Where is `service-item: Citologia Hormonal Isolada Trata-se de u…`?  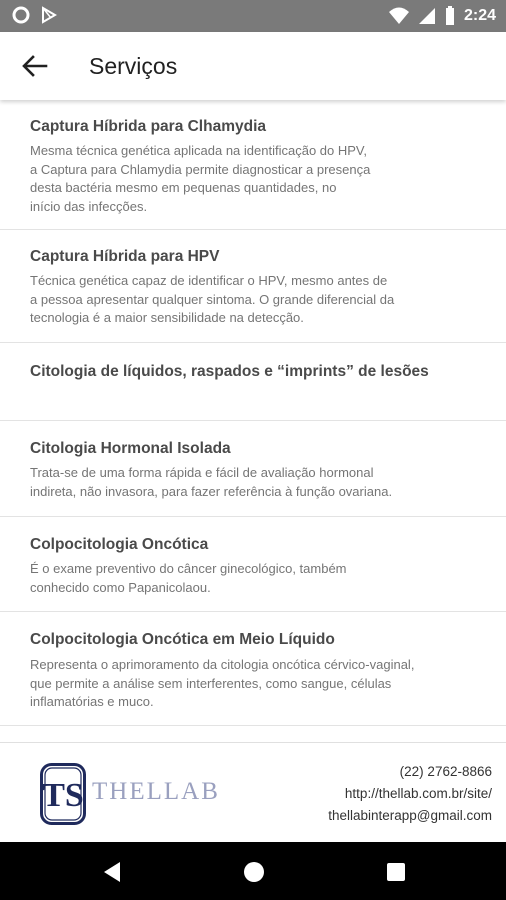
service-item: Citologia Hormonal Isolada Trata-se de u… is located at coordinates (253, 469).